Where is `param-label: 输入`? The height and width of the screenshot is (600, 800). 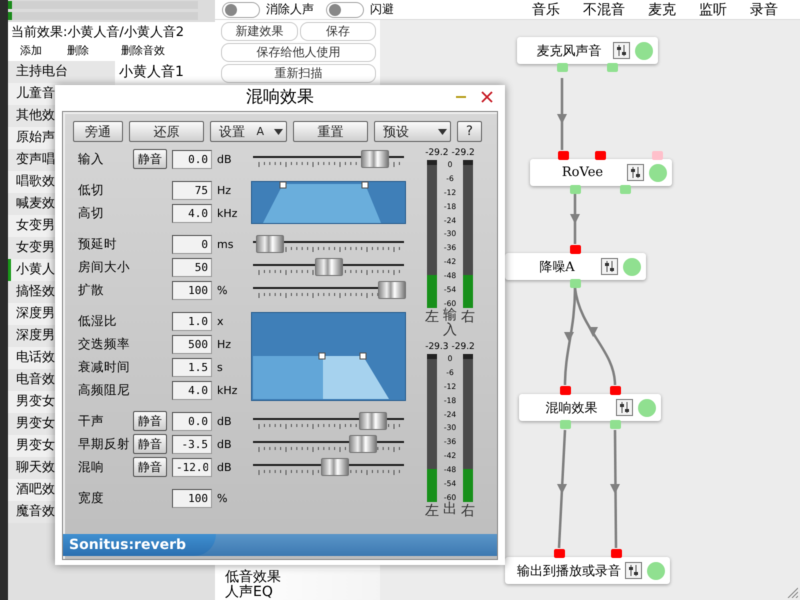
param-label: 输入 is located at coordinates (91, 159).